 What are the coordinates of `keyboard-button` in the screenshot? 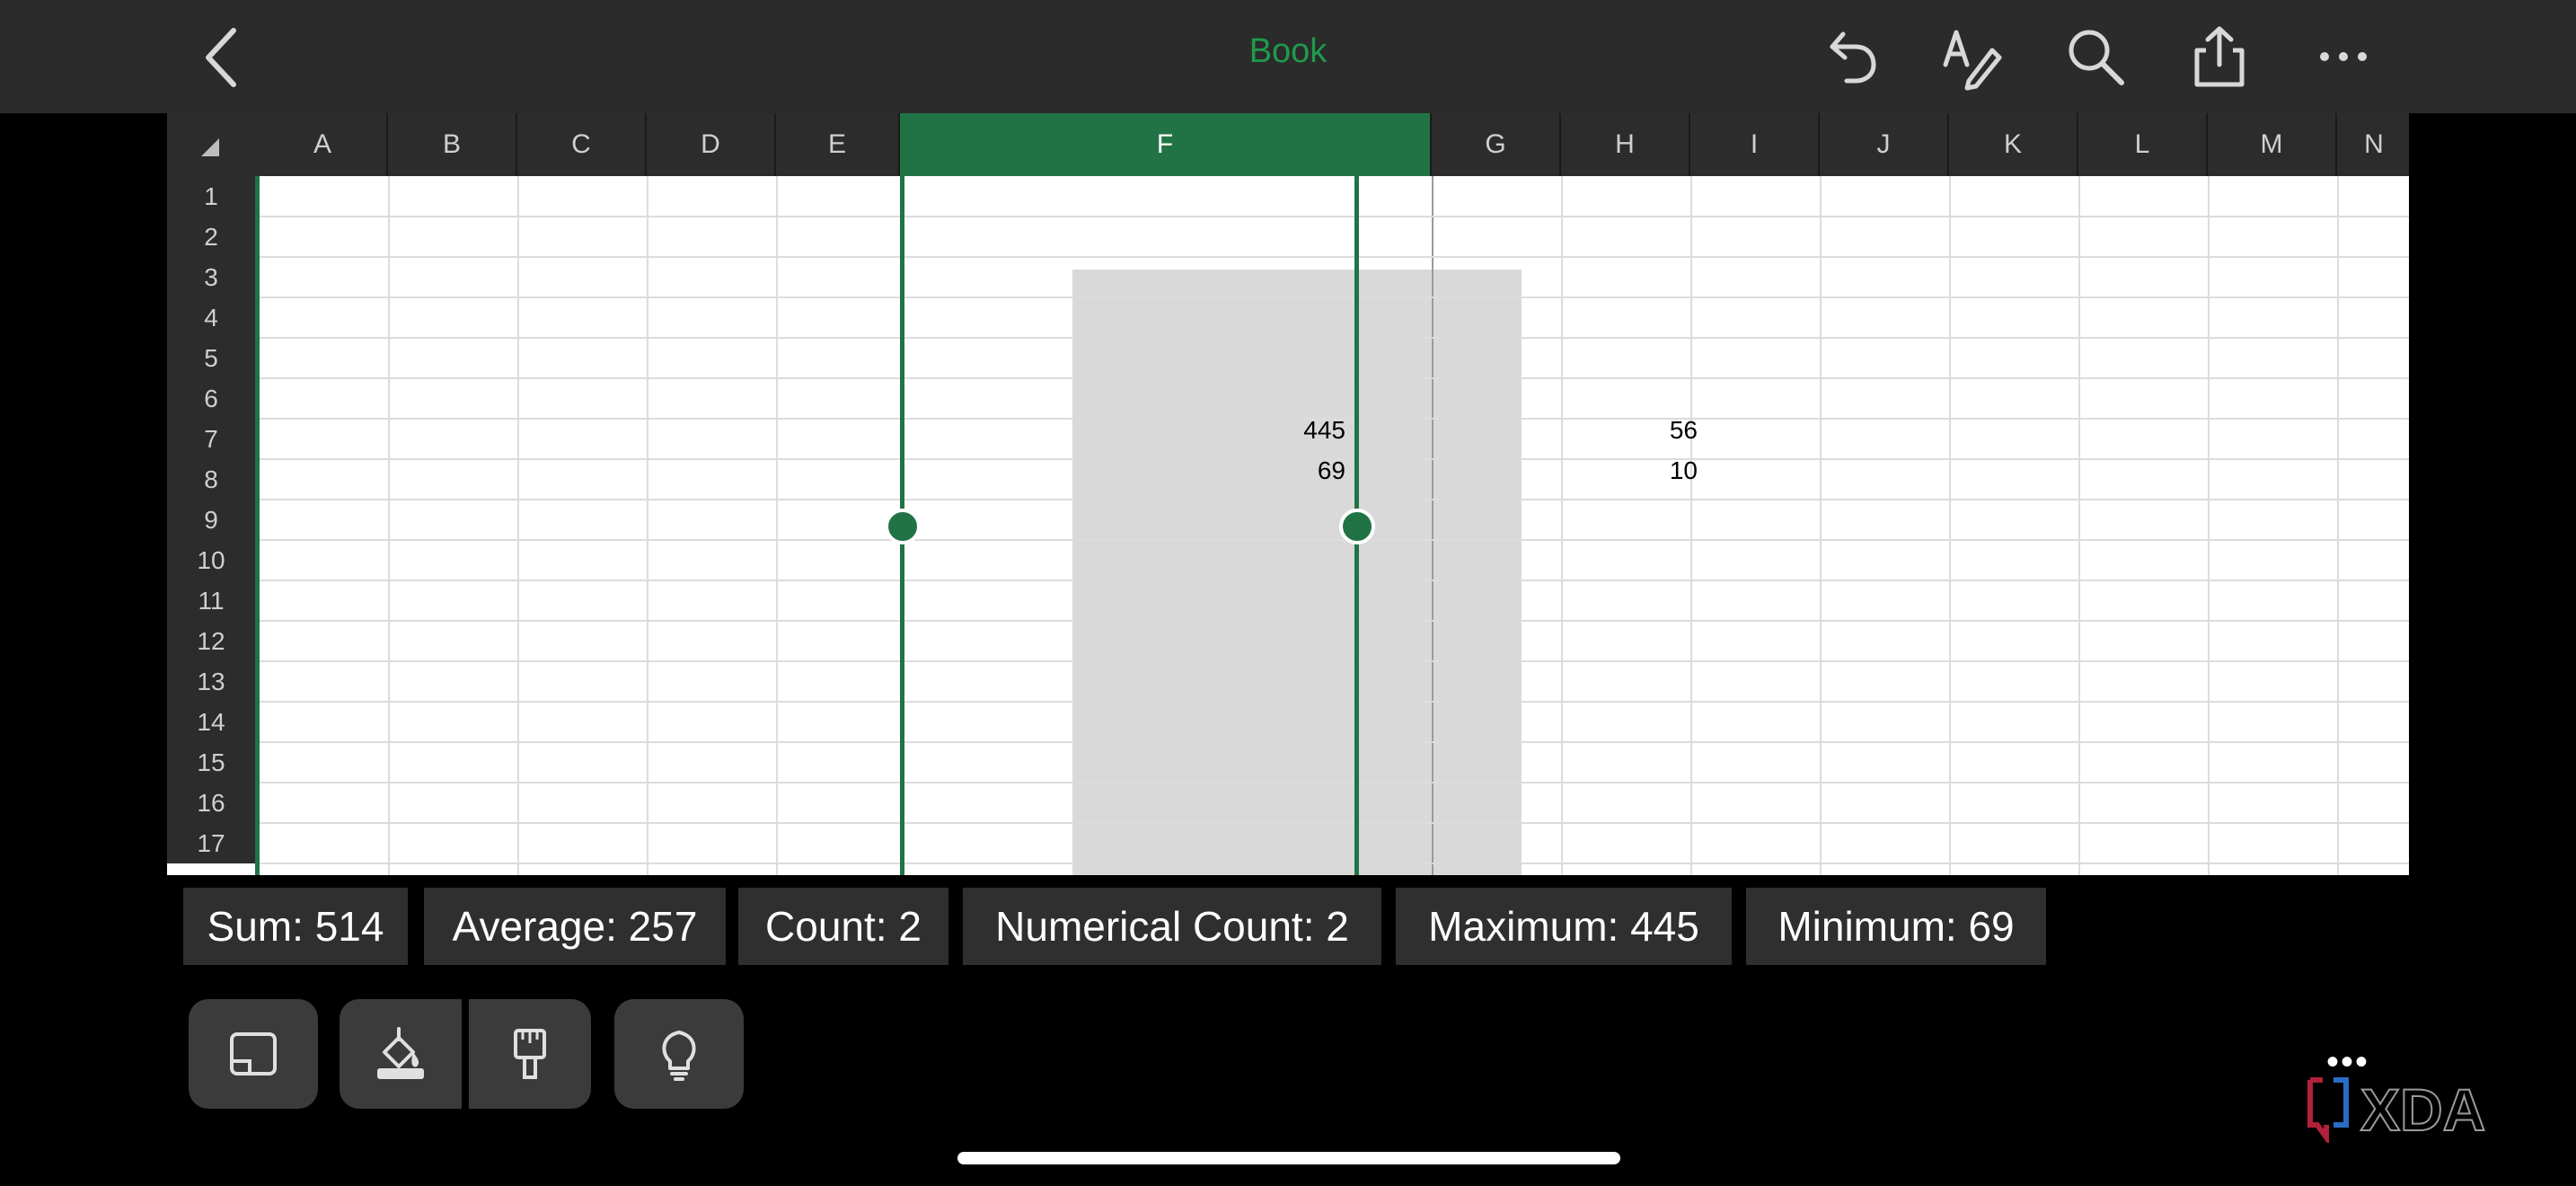 It's located at (253, 1054).